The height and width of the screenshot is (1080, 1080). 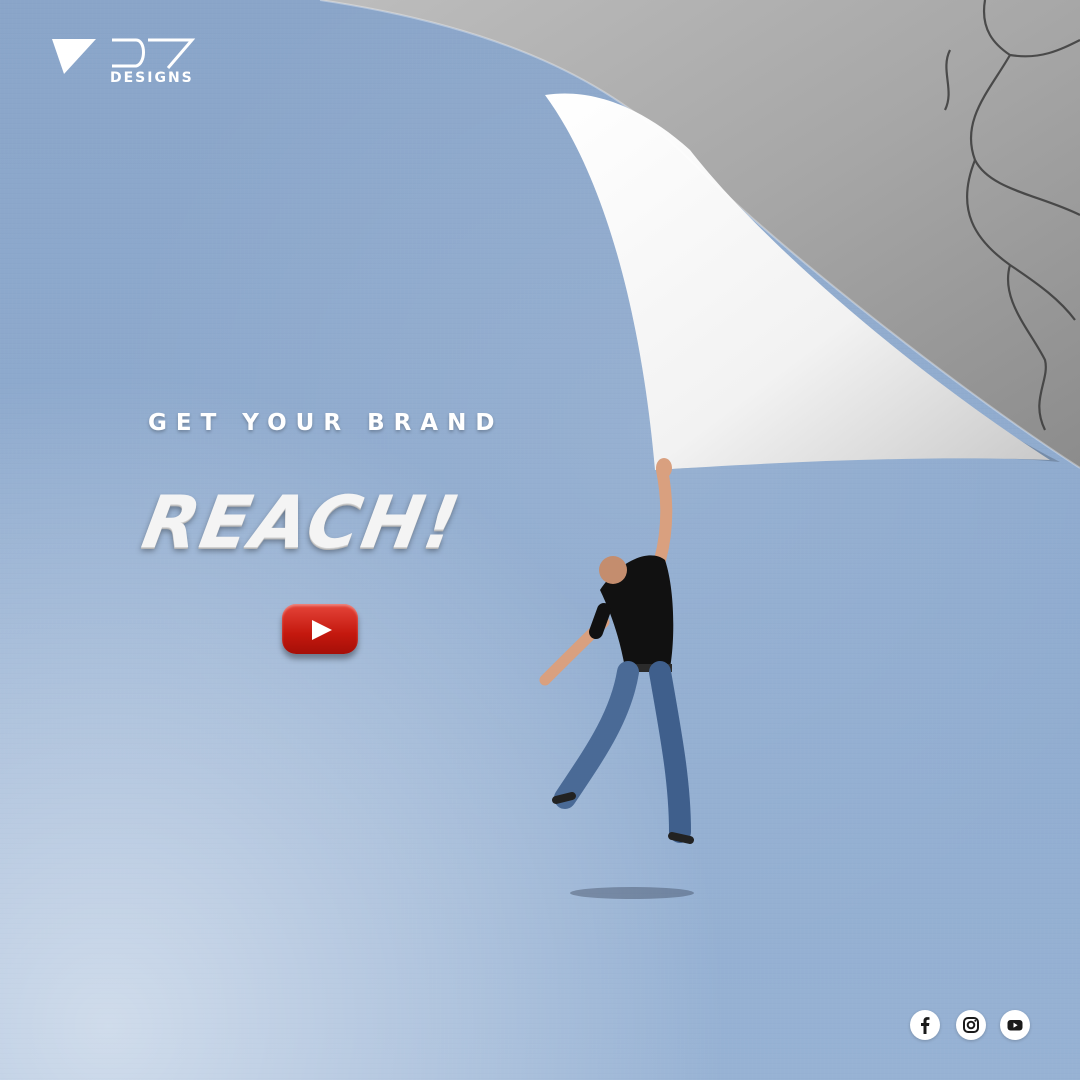 I want to click on youtube-icon, so click(x=1015, y=1025).